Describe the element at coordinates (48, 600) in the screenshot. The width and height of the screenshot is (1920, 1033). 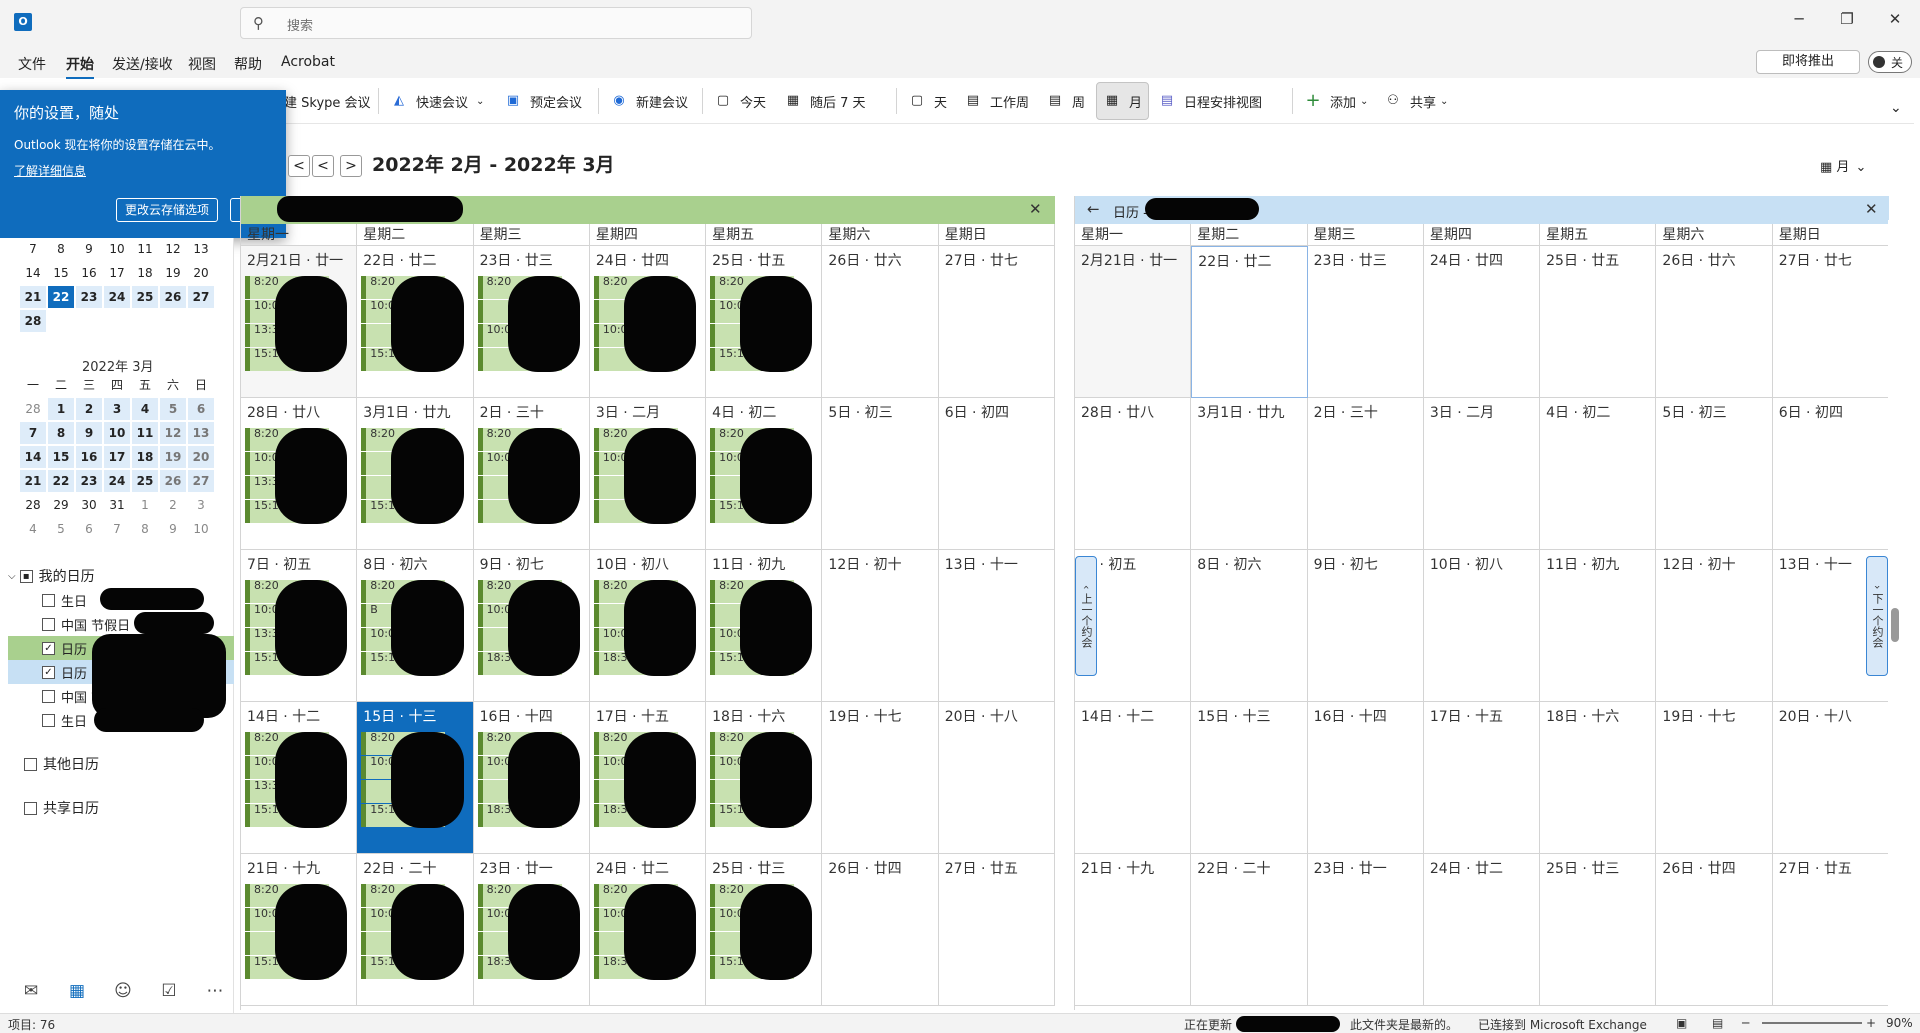
I see `calendar-checkbox` at that location.